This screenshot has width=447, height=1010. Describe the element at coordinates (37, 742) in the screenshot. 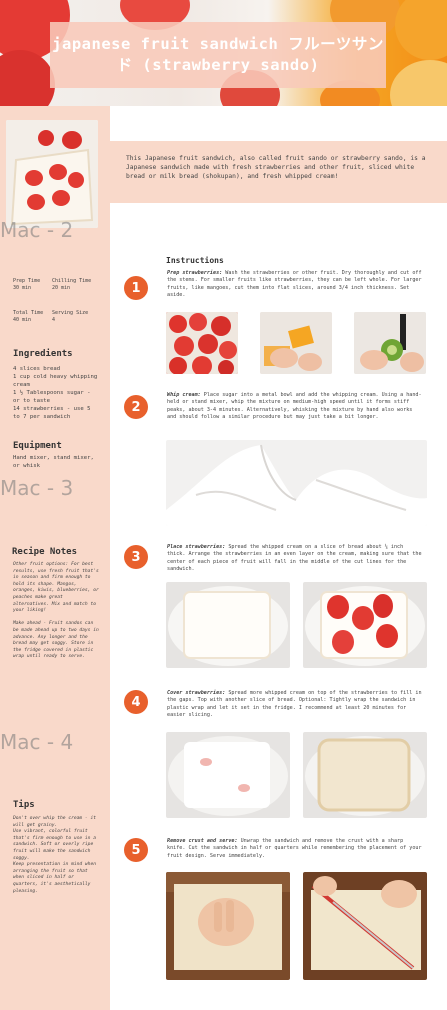

I see `watermark-text: Mac - 4` at that location.